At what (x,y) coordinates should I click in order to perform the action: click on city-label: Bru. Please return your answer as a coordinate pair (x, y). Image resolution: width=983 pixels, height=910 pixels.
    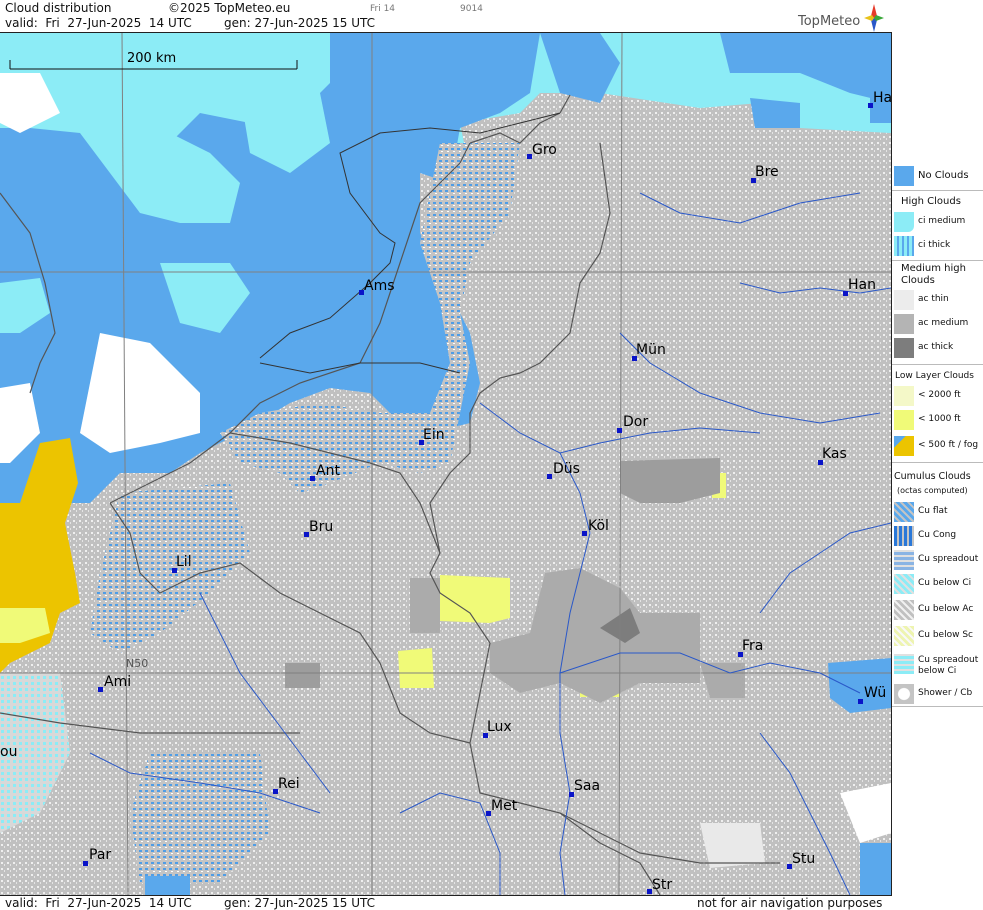
    Looking at the image, I should click on (321, 527).